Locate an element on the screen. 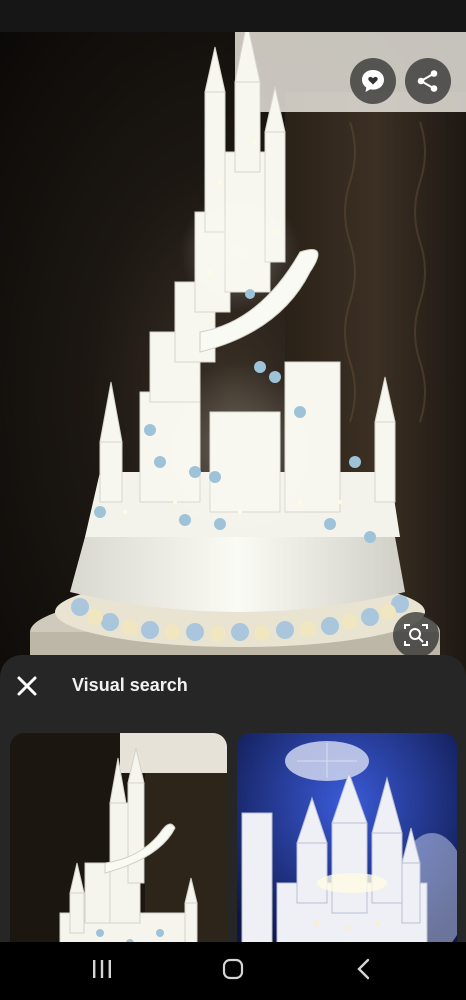 Image resolution: width=466 pixels, height=1000 pixels. heart-comment-button is located at coordinates (373, 81).